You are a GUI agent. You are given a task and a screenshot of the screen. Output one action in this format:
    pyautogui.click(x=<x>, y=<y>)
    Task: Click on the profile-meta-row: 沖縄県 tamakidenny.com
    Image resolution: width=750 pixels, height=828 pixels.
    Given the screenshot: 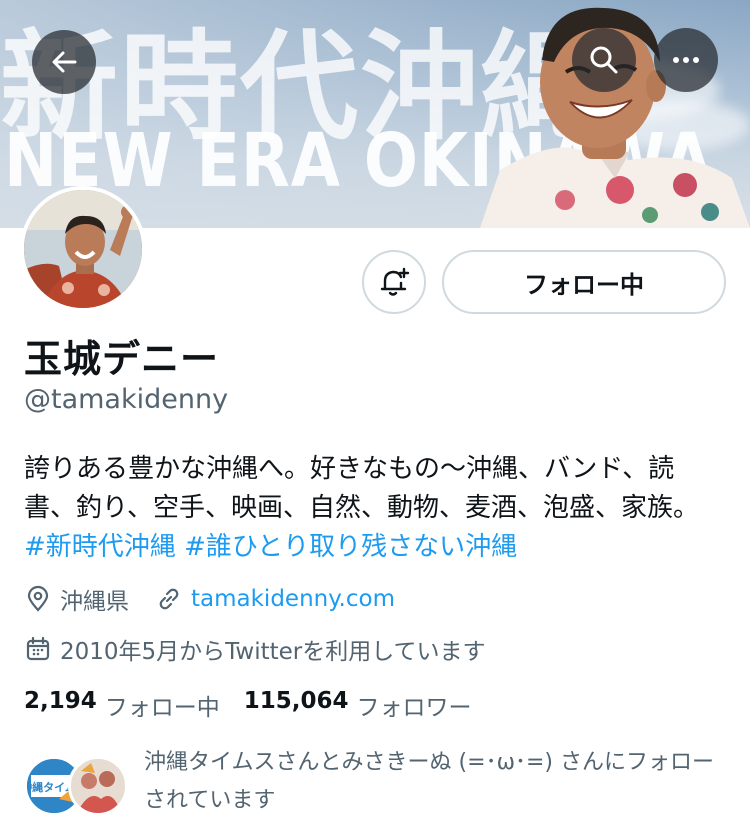 What is the action you would take?
    pyautogui.click(x=209, y=599)
    